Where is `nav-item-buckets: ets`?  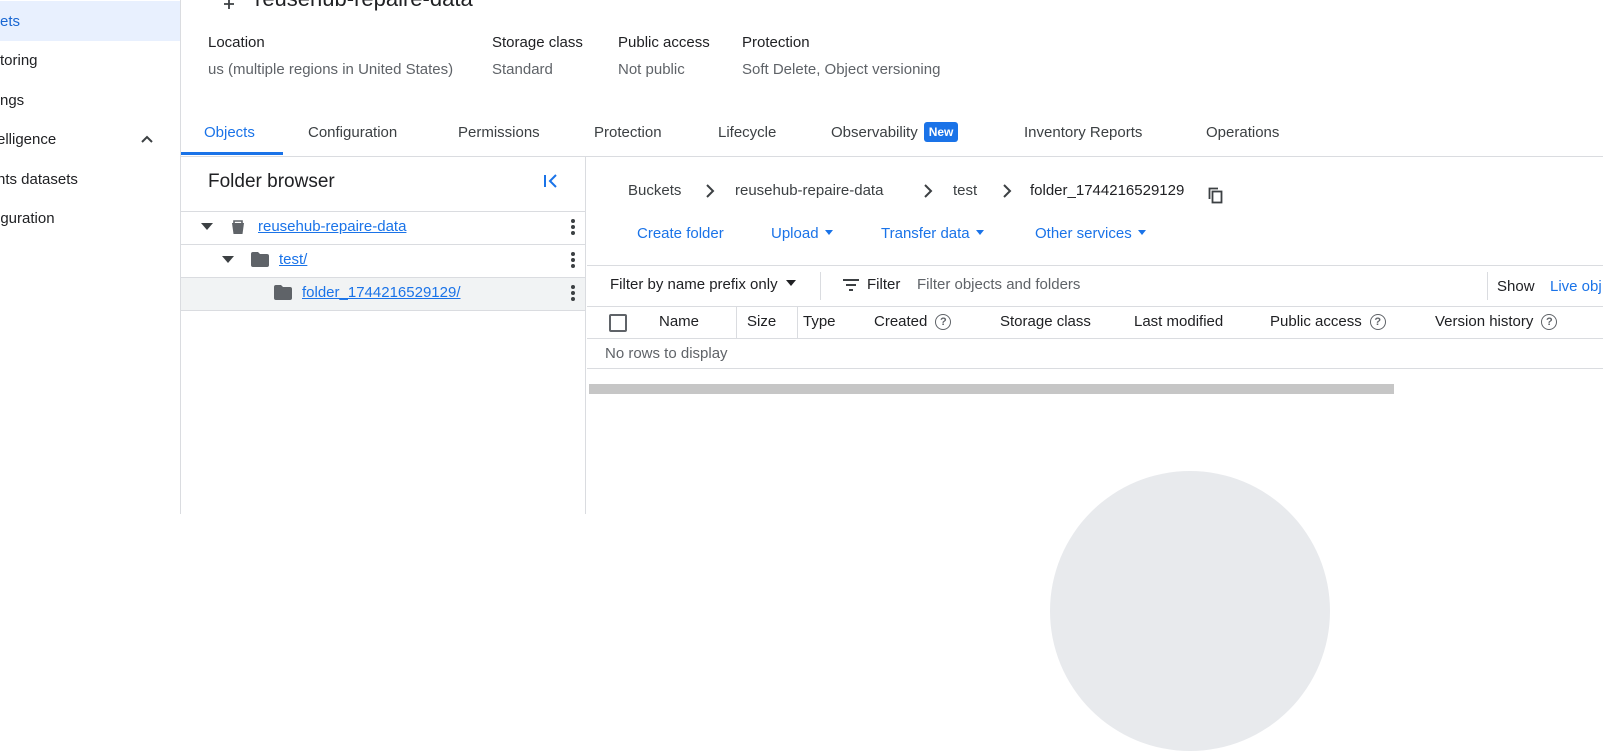 nav-item-buckets: ets is located at coordinates (90, 21).